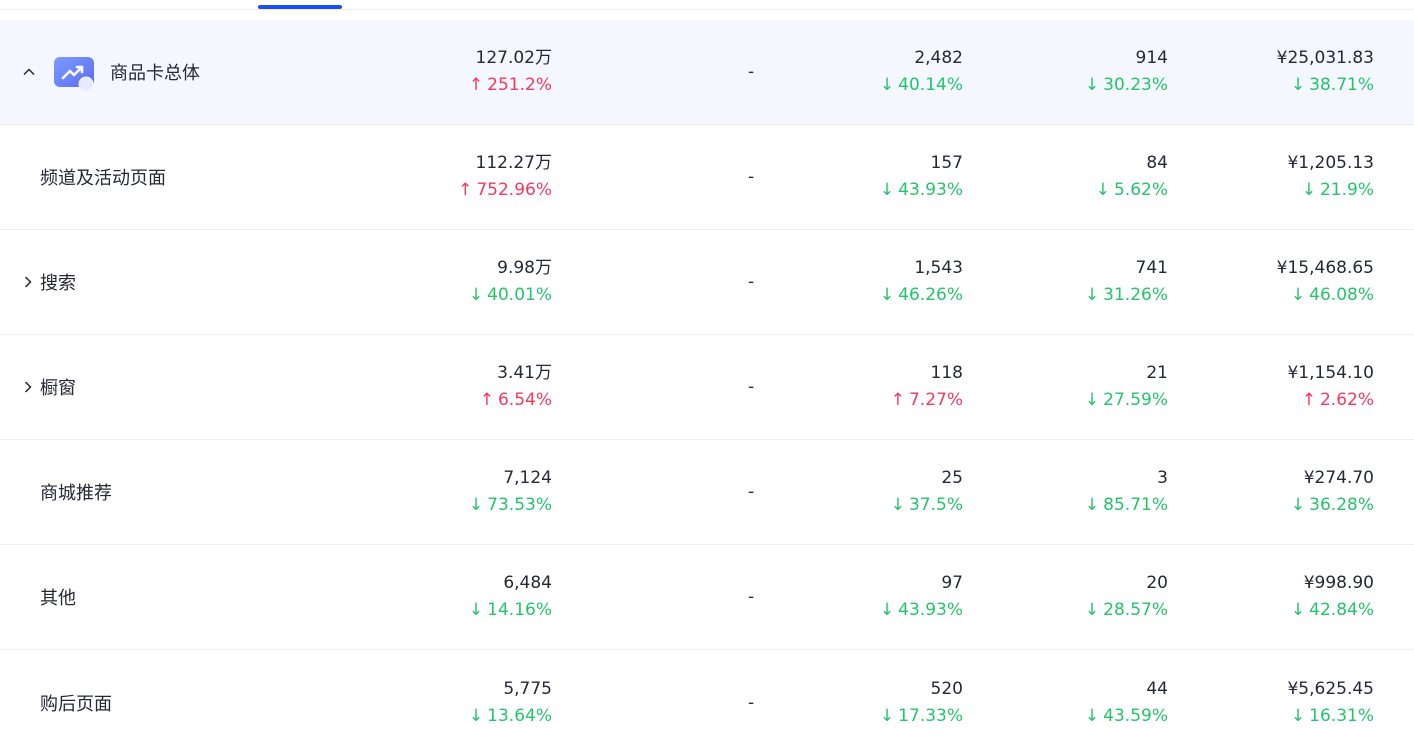 The width and height of the screenshot is (1414, 755). I want to click on row-label: 商城推荐, so click(76, 493).